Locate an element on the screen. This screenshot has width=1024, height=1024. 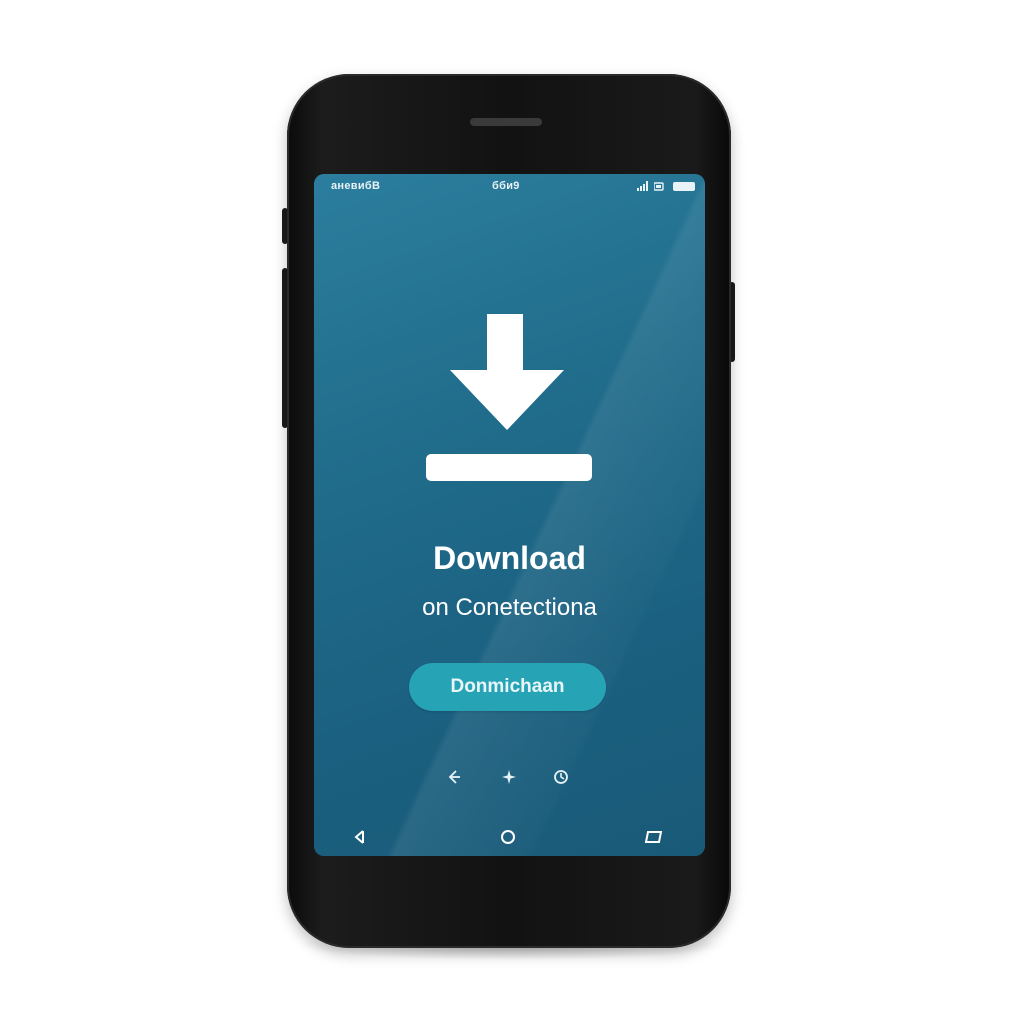
hero-subtitle: on Conetectiona is located at coordinates (509, 607).